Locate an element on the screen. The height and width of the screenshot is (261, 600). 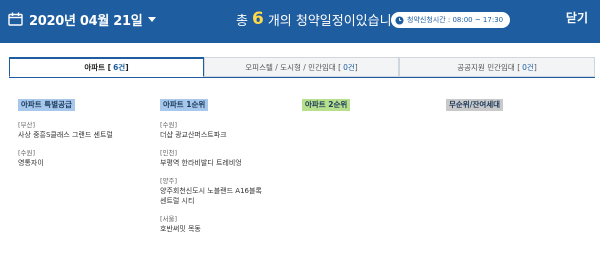
complex-link-continued: 센트럴 시티 is located at coordinates (226, 201).